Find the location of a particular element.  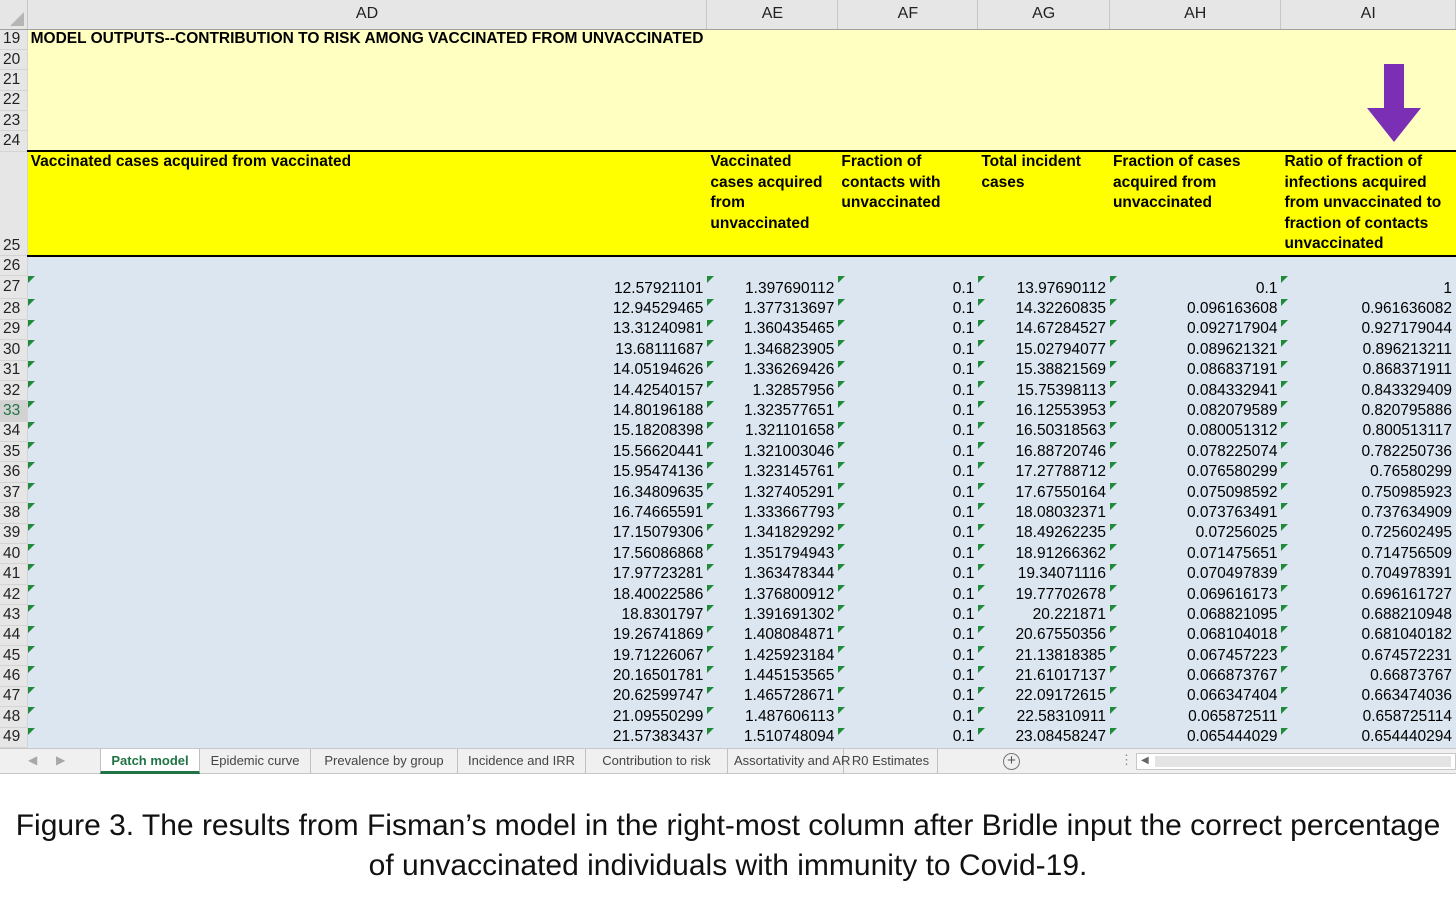

data-cell-ag: 14.67284527 is located at coordinates (1043, 330).